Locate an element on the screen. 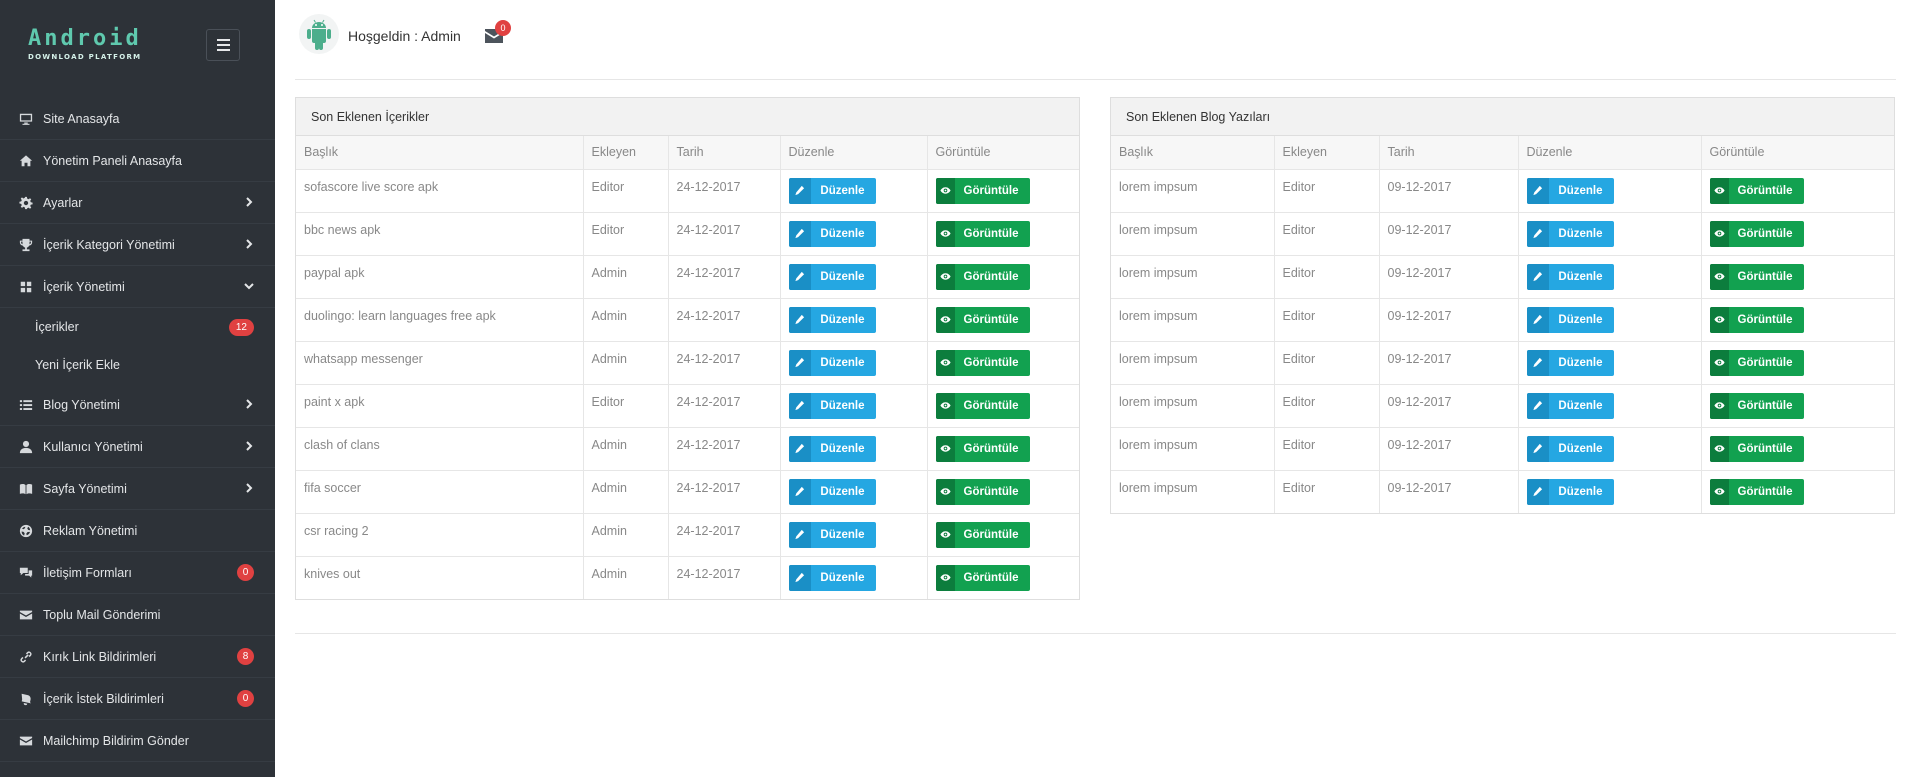  table-header-row: Başlık Ekleyen Tarih Düzenle Görüntüle is located at coordinates (687, 153).